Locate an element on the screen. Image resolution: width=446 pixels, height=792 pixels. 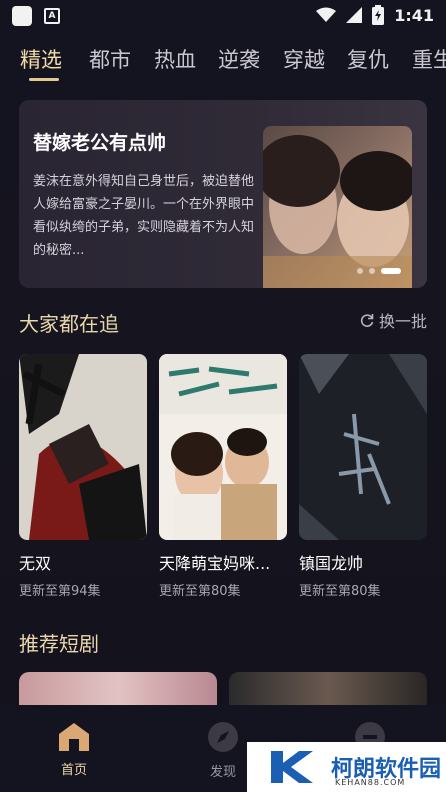
drama-episodes: 更新至第94集 is located at coordinates (60, 591).